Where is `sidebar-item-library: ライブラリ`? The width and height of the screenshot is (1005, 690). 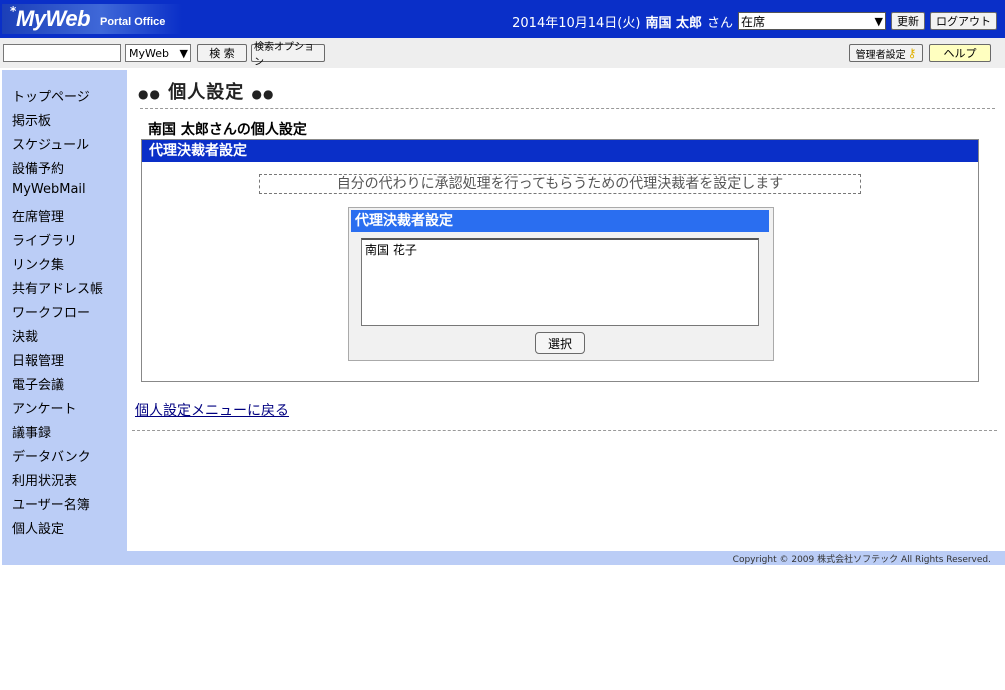 sidebar-item-library: ライブラリ is located at coordinates (44, 239).